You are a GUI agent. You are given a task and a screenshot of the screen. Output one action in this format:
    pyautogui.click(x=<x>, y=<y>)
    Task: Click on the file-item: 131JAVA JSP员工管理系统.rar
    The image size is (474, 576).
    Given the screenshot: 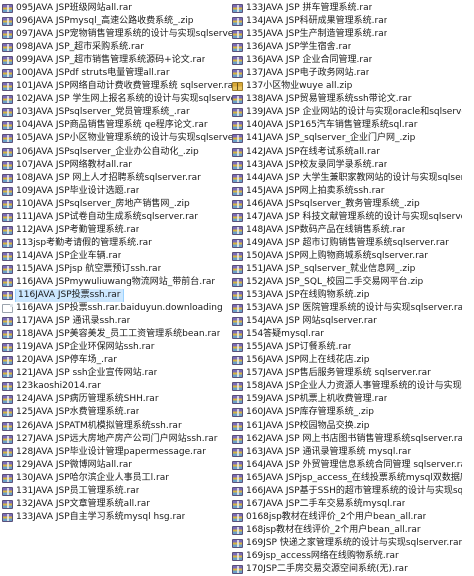 What is the action you would take?
    pyautogui.click(x=117, y=491)
    